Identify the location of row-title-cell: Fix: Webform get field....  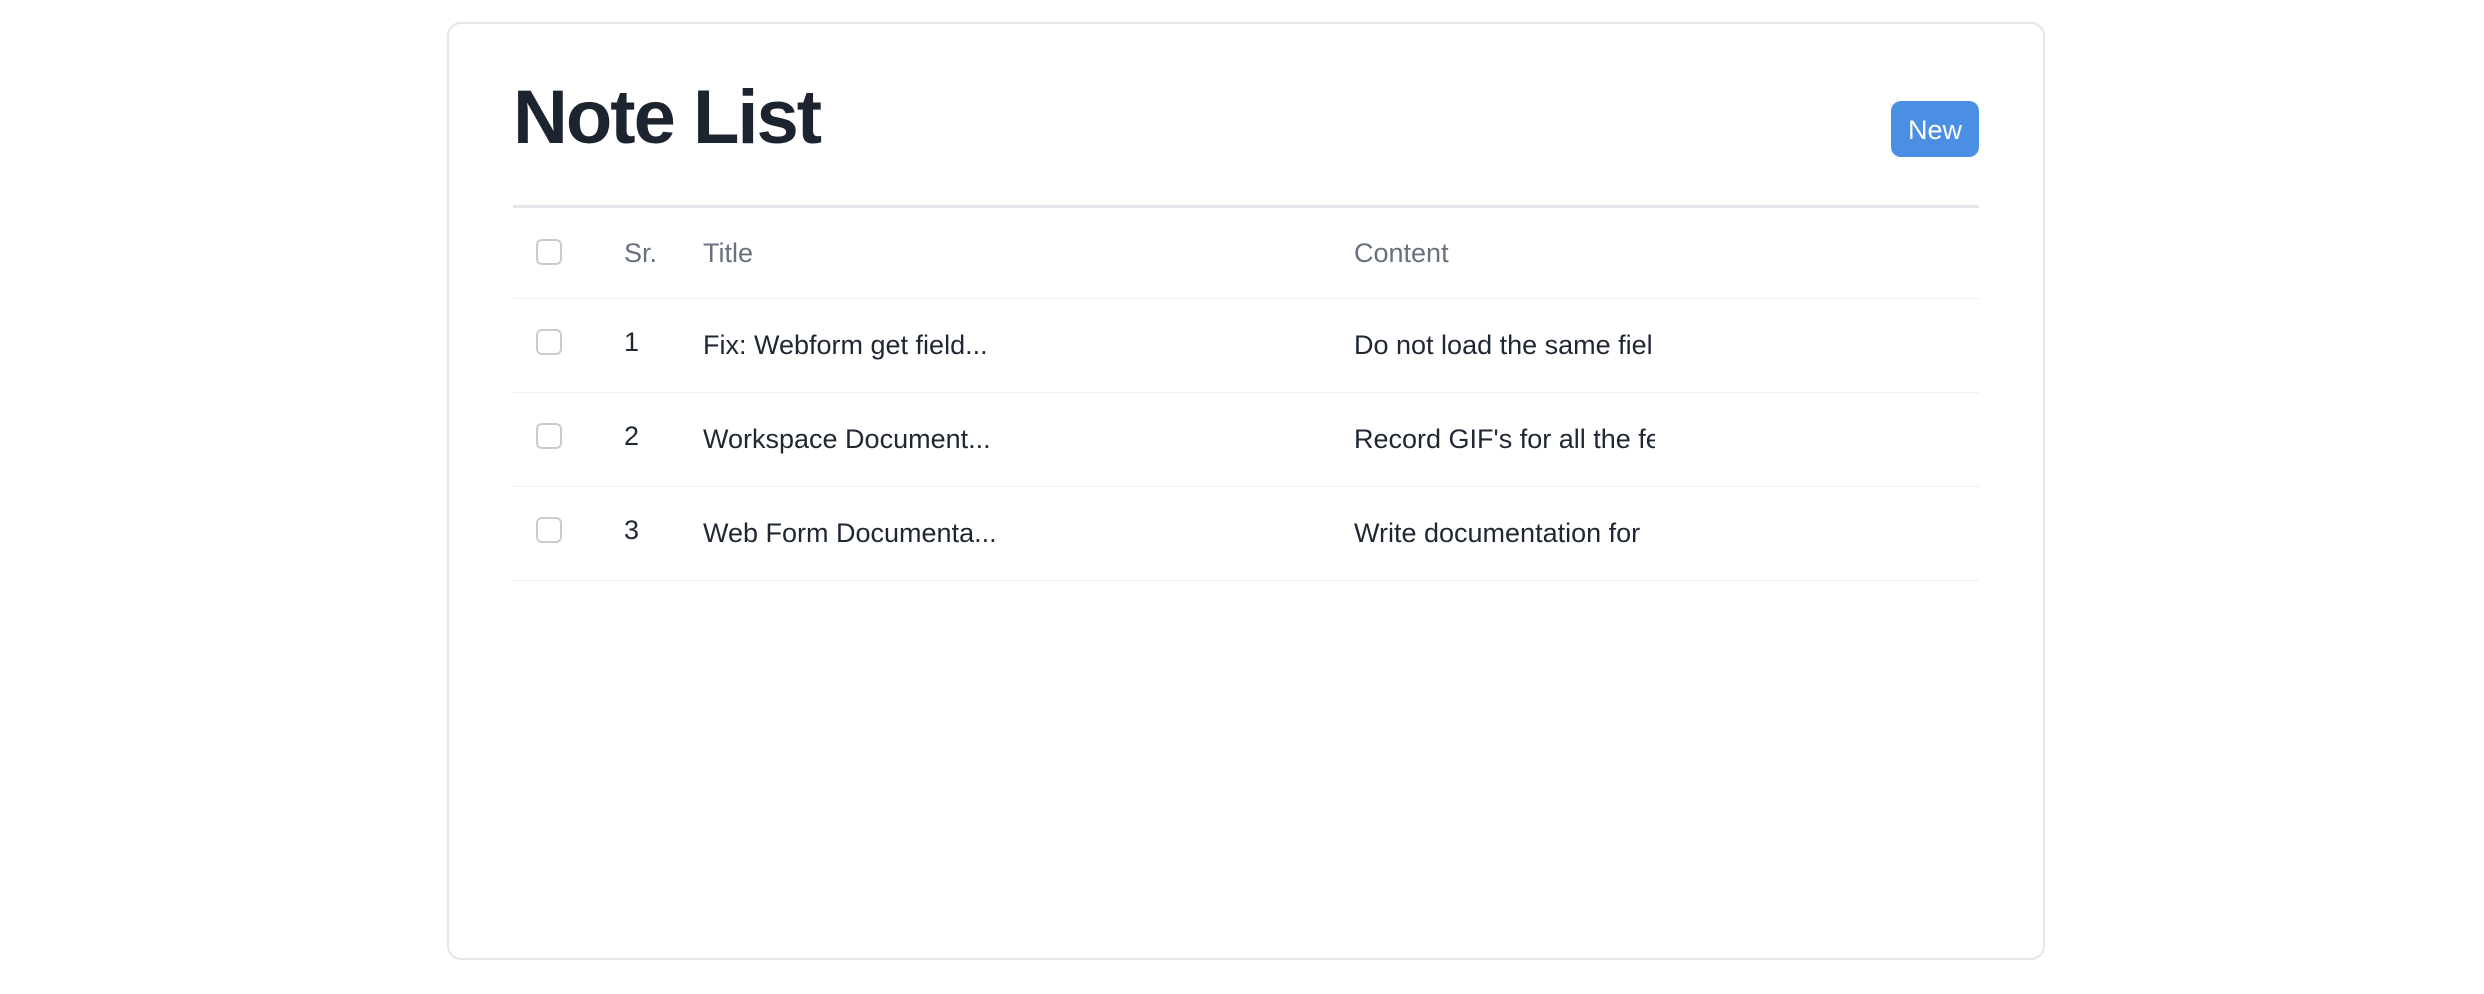
(845, 345).